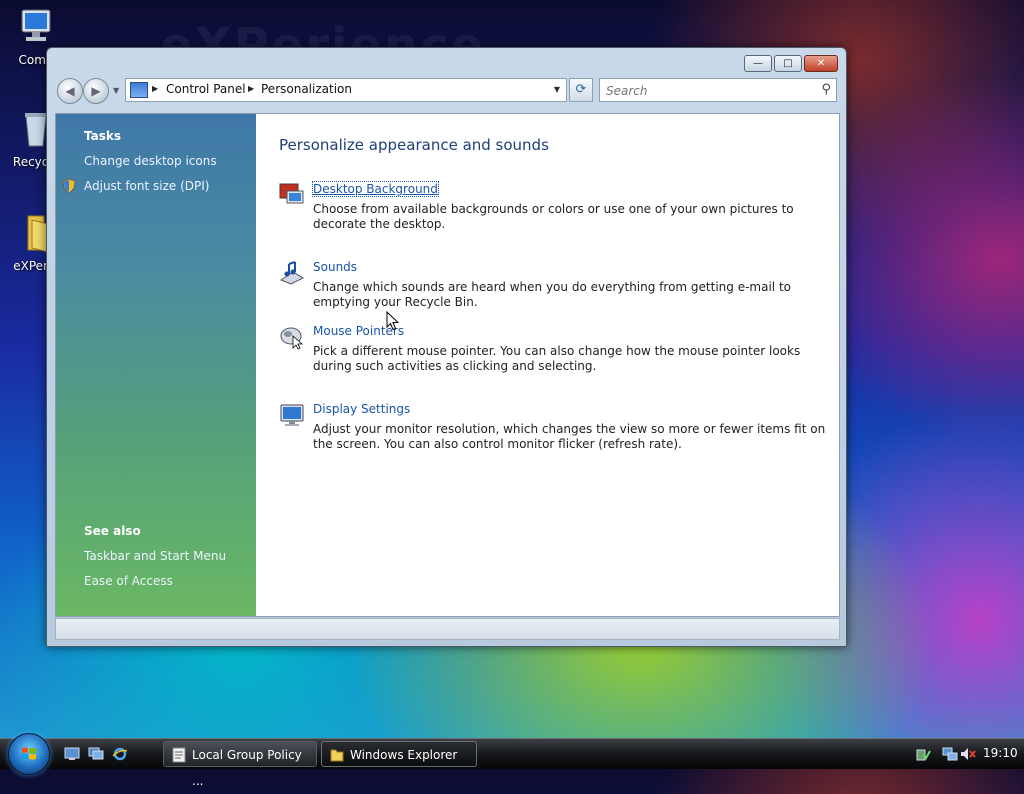  What do you see at coordinates (706, 91) in the screenshot?
I see `search-input` at bounding box center [706, 91].